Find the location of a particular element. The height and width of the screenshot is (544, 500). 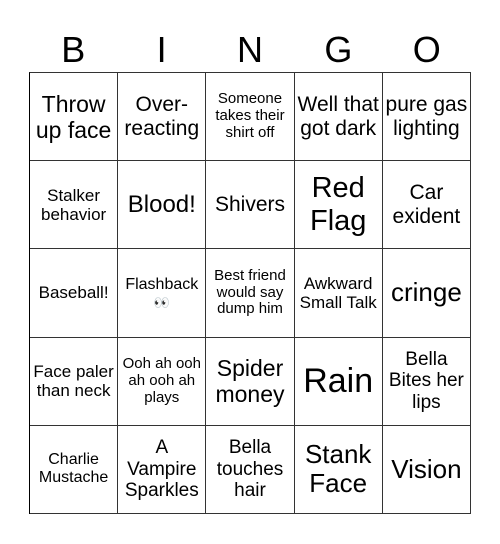

cell-text: Shivers is located at coordinates (249, 204).